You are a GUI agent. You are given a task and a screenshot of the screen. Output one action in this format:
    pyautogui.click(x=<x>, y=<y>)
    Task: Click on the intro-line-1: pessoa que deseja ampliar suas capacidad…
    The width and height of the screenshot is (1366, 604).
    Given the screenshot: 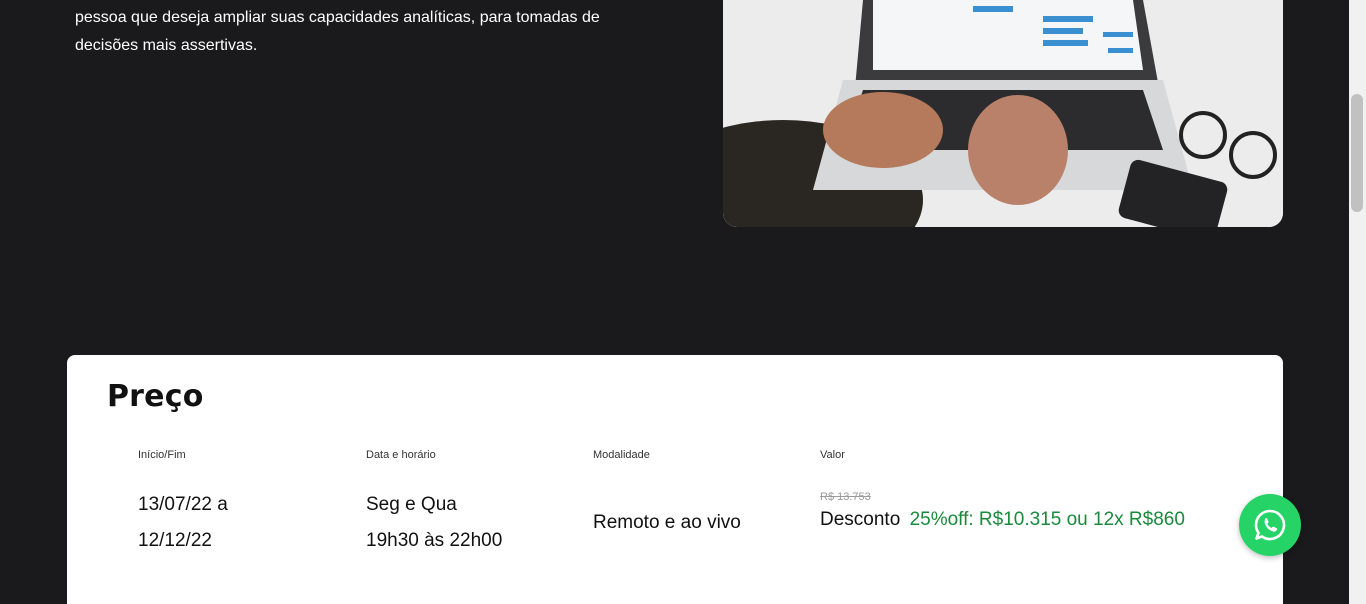 What is the action you would take?
    pyautogui.click(x=337, y=17)
    